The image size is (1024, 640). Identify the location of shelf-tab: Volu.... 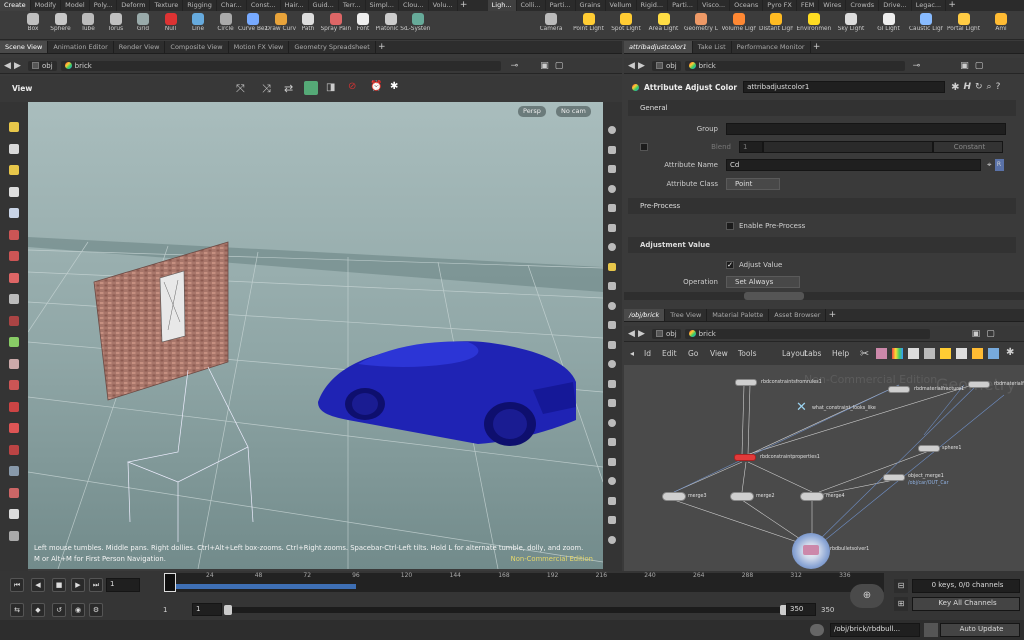
(443, 5).